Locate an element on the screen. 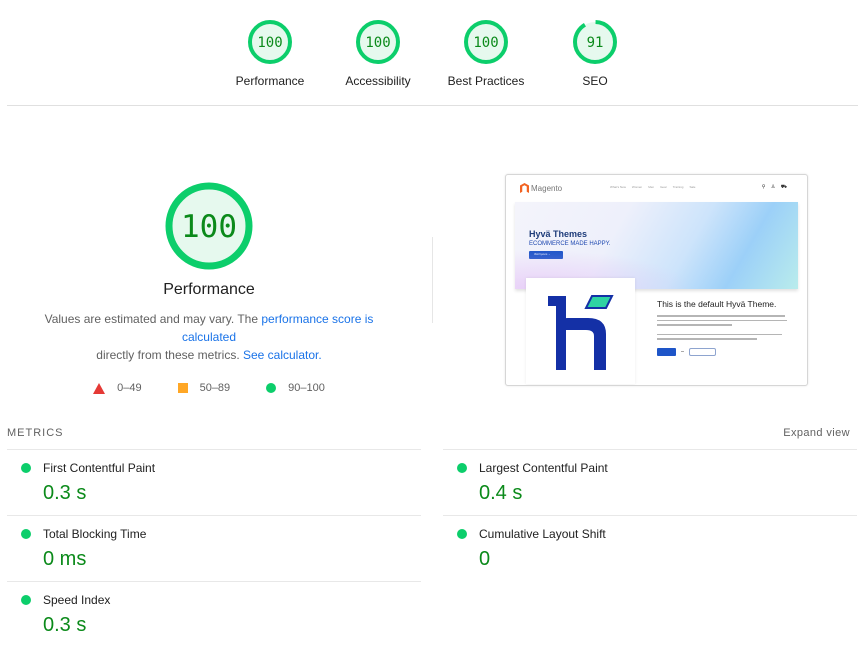 This screenshot has width=864, height=653. see-calculator-link: See calculator. is located at coordinates (282, 355).